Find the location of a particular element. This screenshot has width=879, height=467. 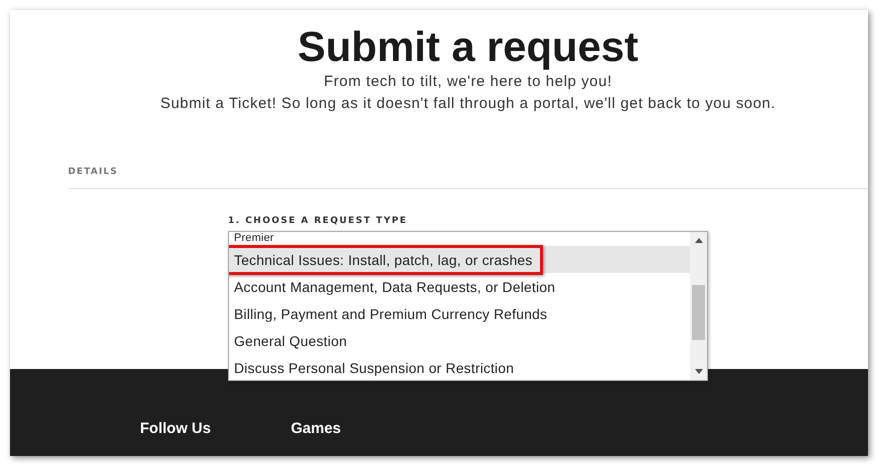

section-heading: DETAILS is located at coordinates (93, 172).